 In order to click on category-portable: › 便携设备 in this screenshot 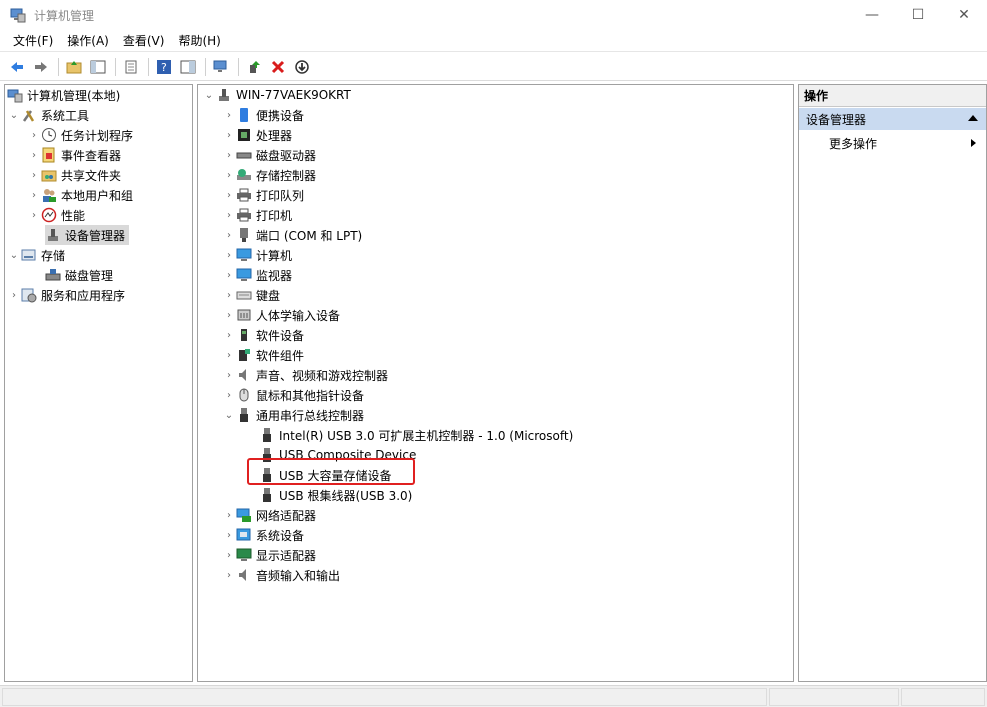, I will do `click(263, 115)`.